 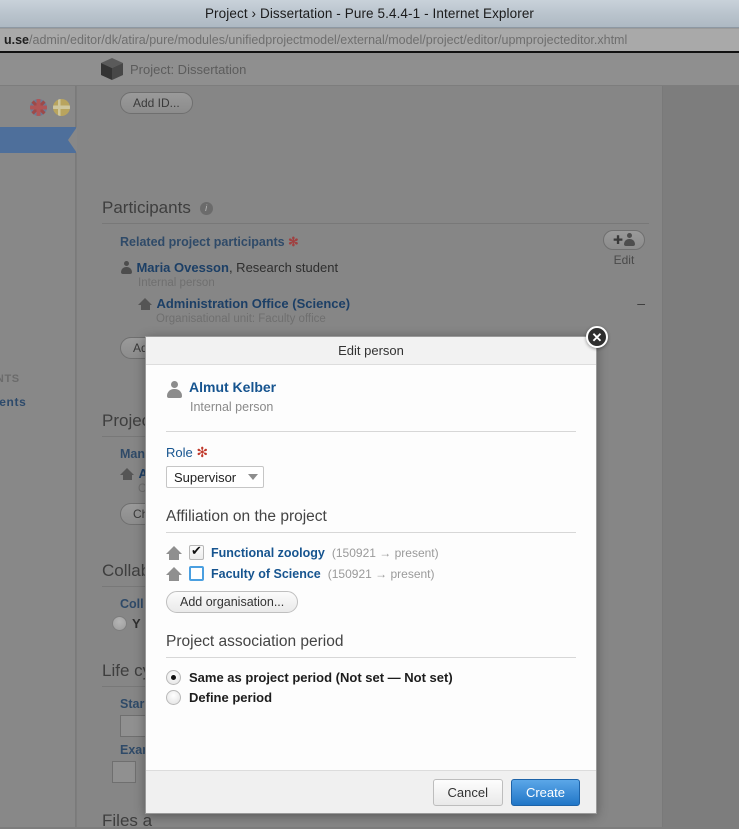 What do you see at coordinates (136, 623) in the screenshot?
I see `collaborative-option-label: Y` at bounding box center [136, 623].